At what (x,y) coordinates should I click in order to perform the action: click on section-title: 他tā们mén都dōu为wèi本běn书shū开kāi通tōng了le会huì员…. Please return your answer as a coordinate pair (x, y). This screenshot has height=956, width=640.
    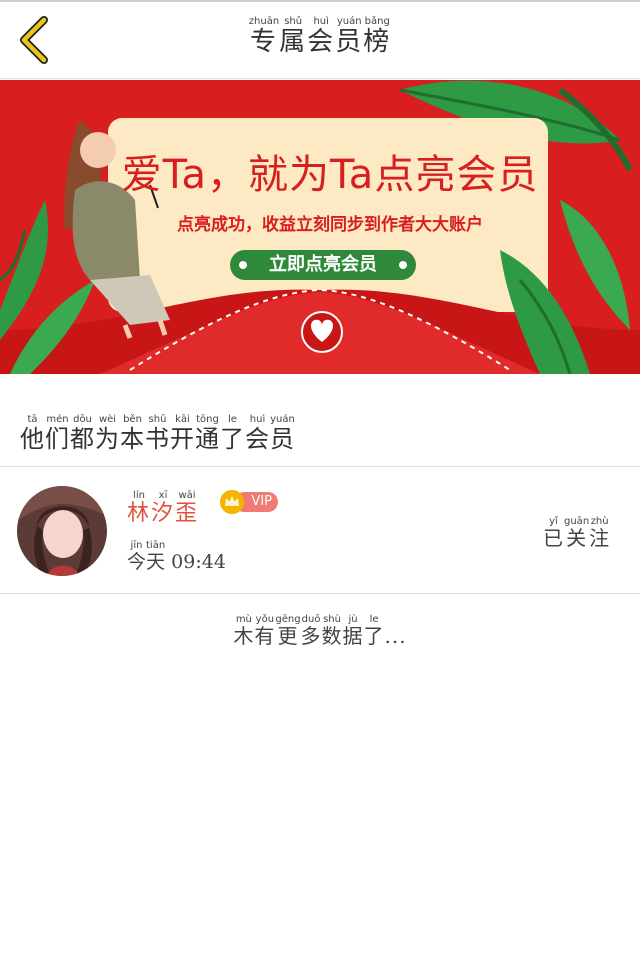
    Looking at the image, I should click on (157, 434).